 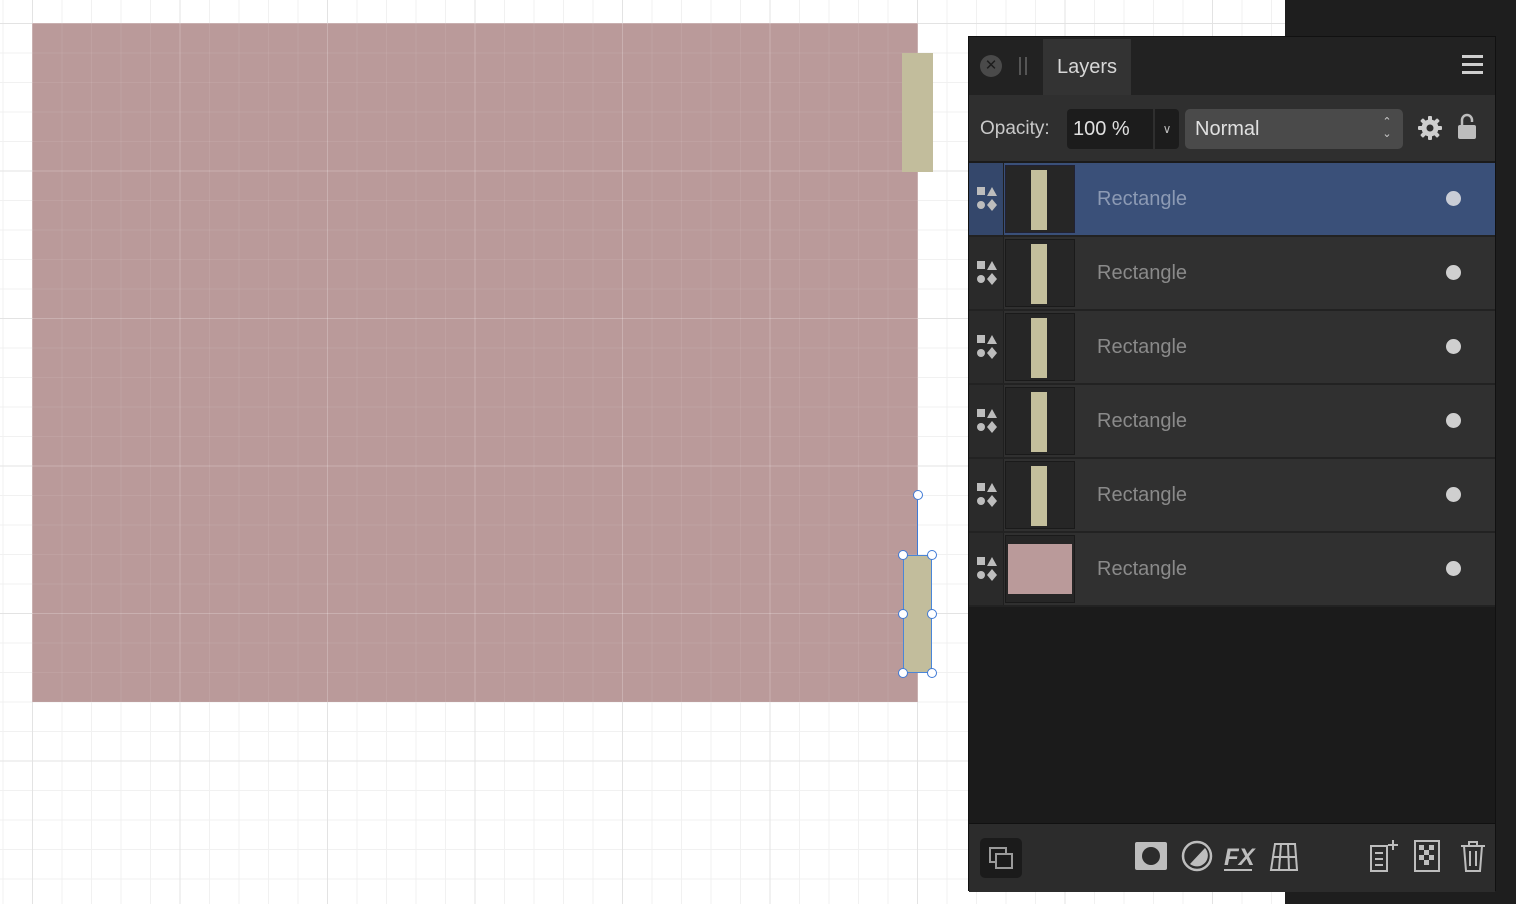 I want to click on resize-handle-middle-left, so click(x=903, y=614).